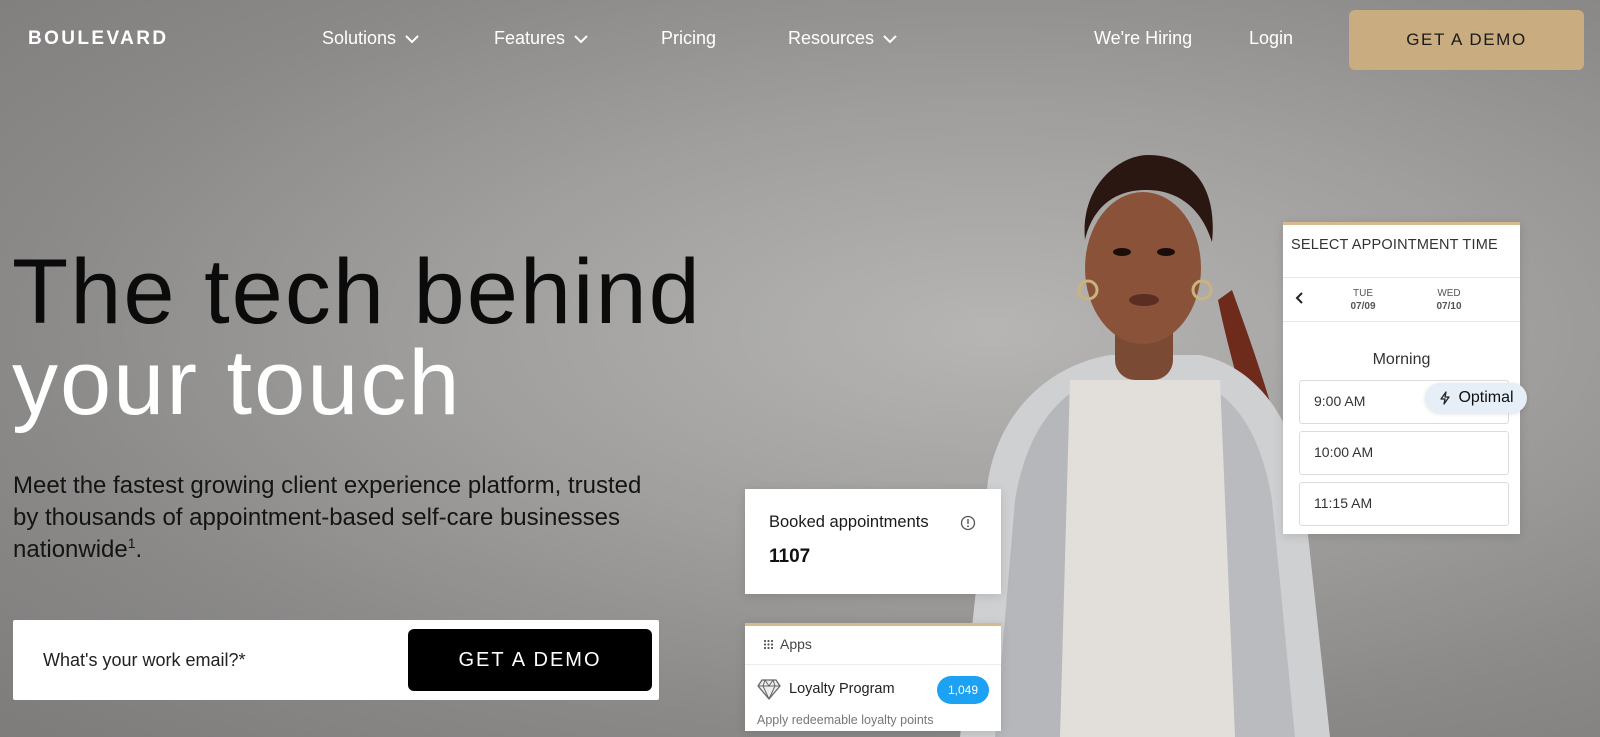 The width and height of the screenshot is (1600, 737). I want to click on day-weekday: TUE, so click(1363, 293).